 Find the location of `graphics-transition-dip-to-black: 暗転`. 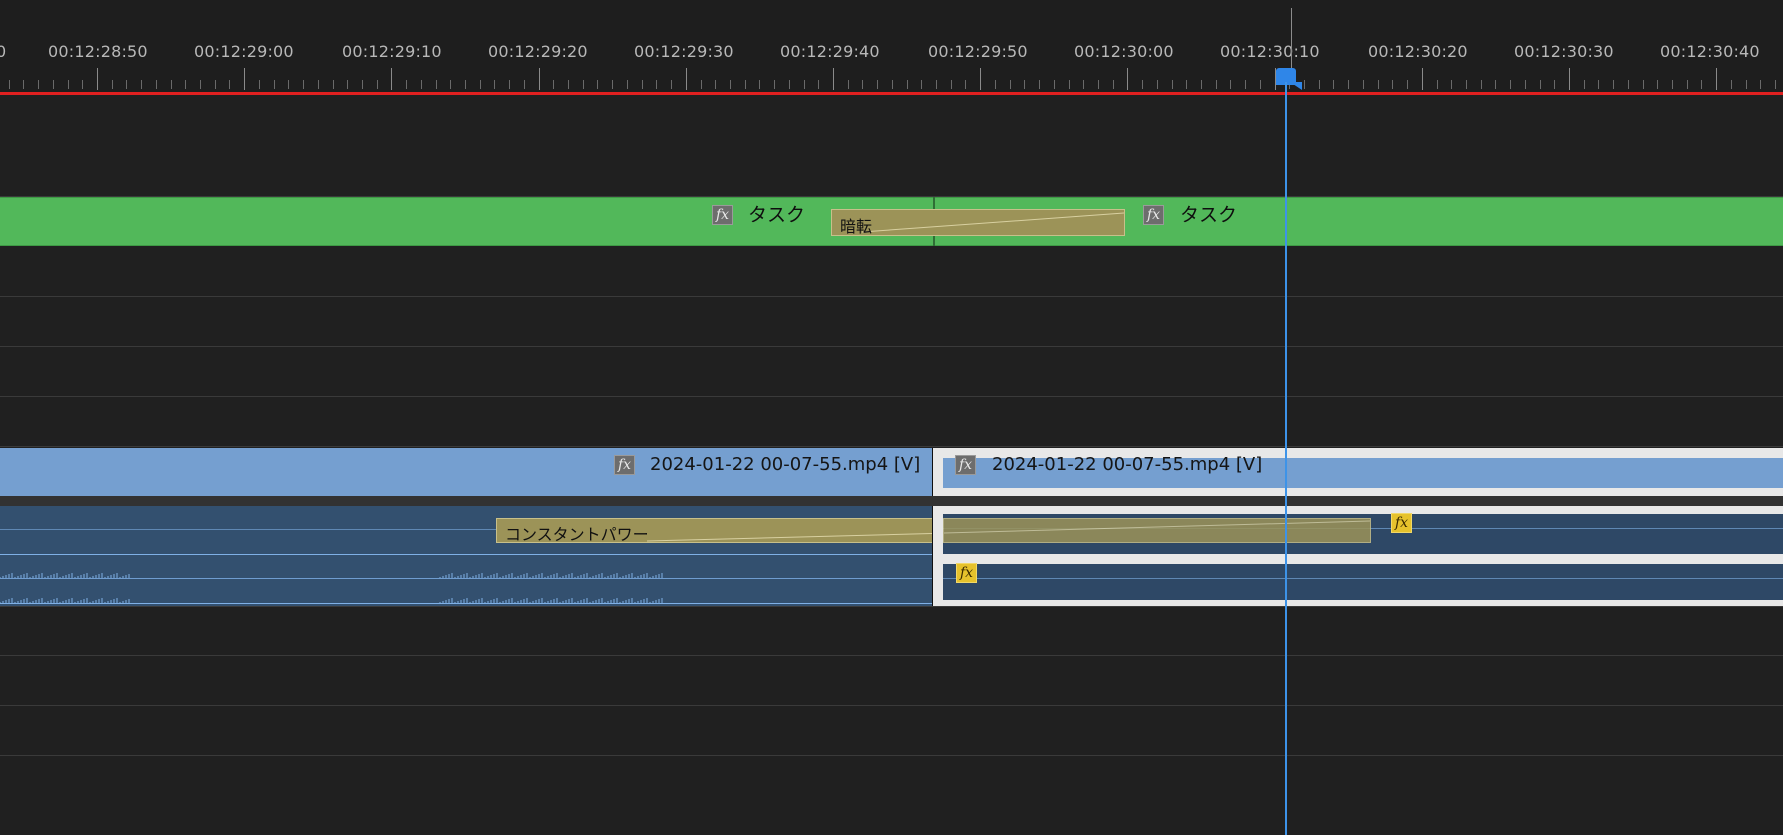

graphics-transition-dip-to-black: 暗転 is located at coordinates (978, 222).